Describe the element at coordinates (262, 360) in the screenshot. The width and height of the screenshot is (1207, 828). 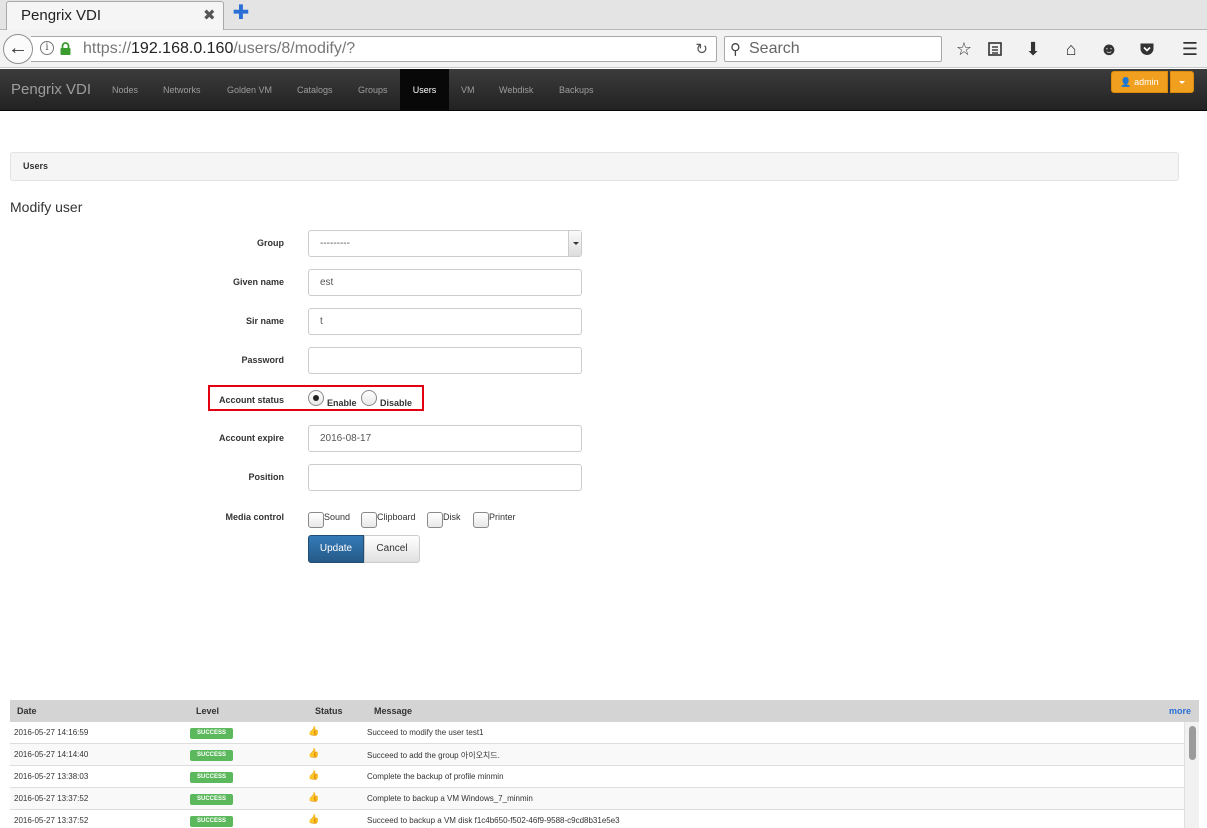
I see `password-label: Password` at that location.